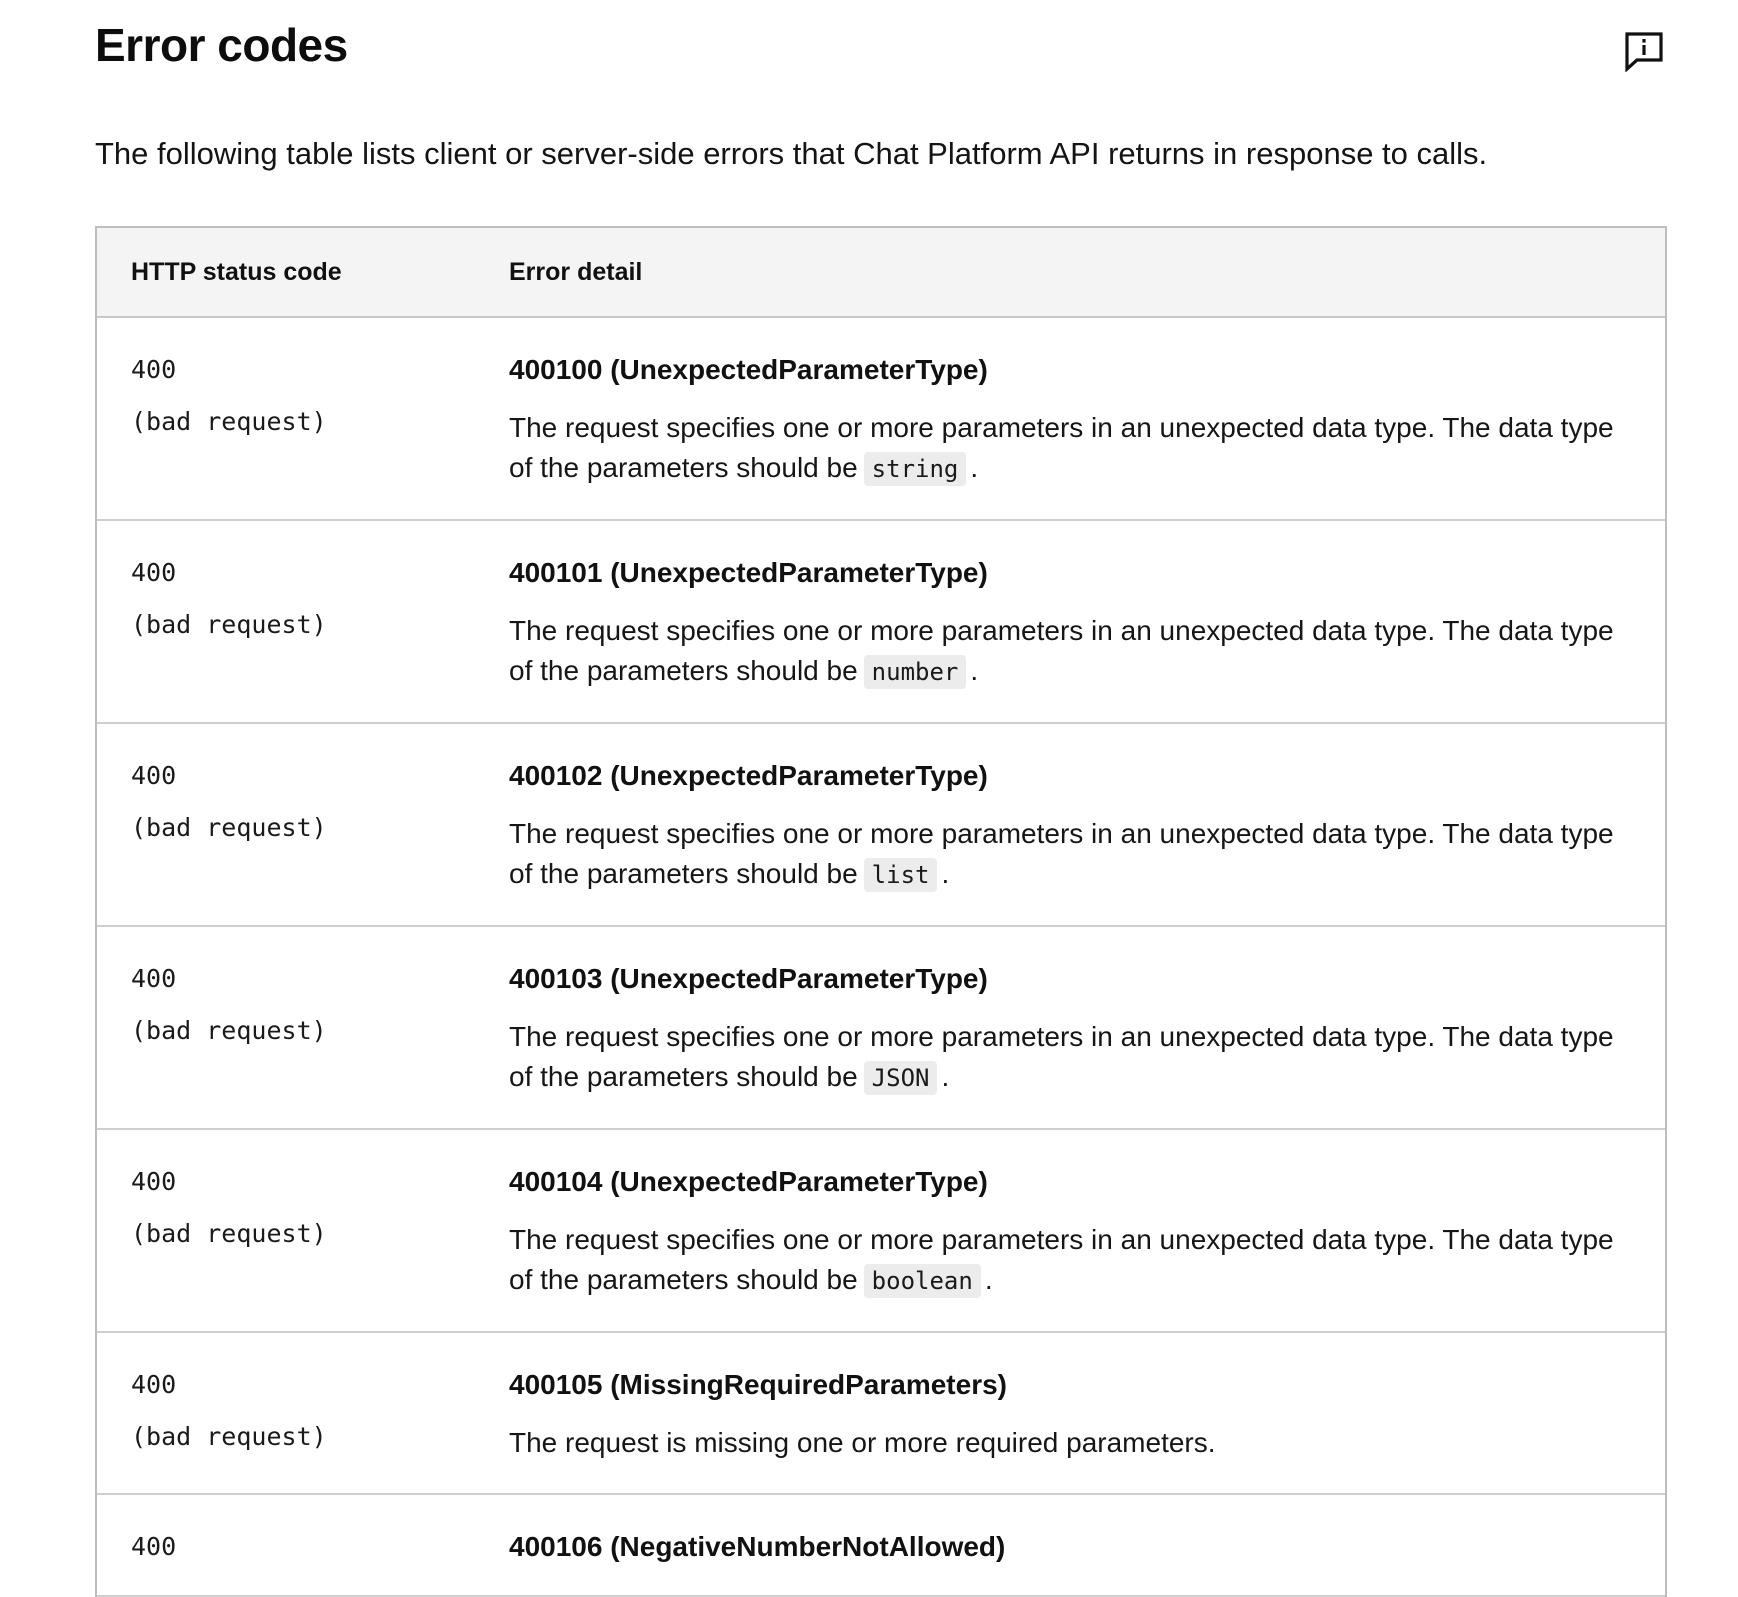 This screenshot has height=1597, width=1738. What do you see at coordinates (748, 978) in the screenshot?
I see `error-title: 400103 (UnexpectedParameterType)` at bounding box center [748, 978].